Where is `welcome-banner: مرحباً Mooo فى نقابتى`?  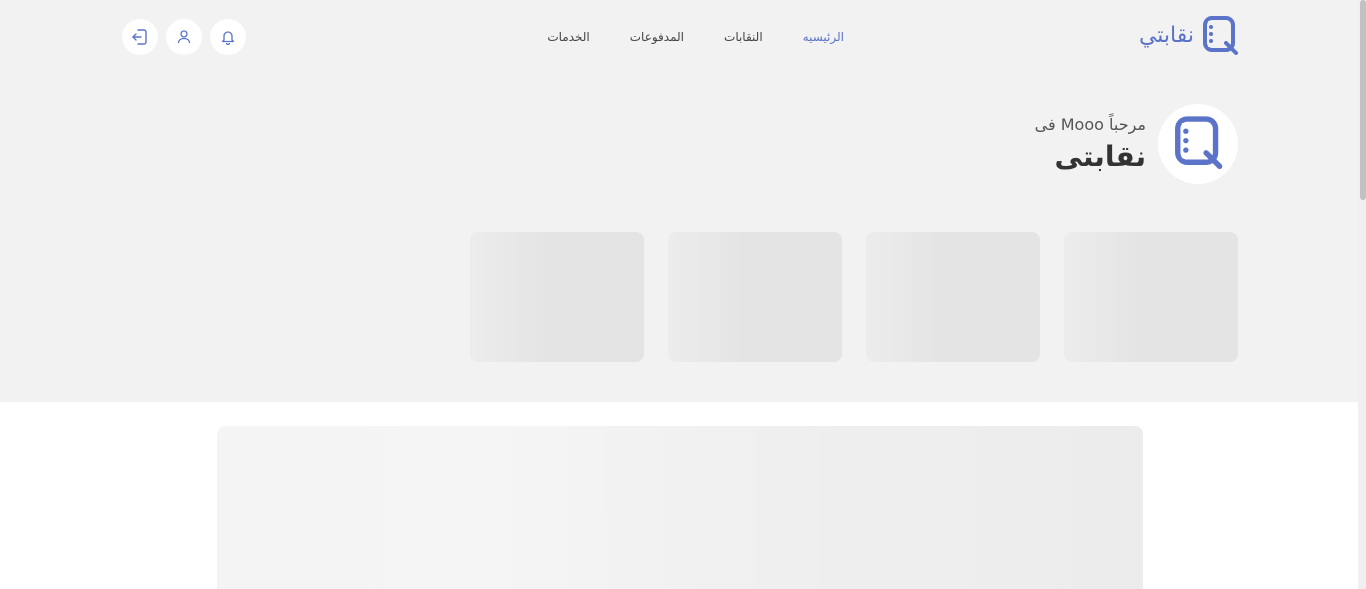
welcome-banner: مرحباً Mooo فى نقابتى is located at coordinates (1136, 144).